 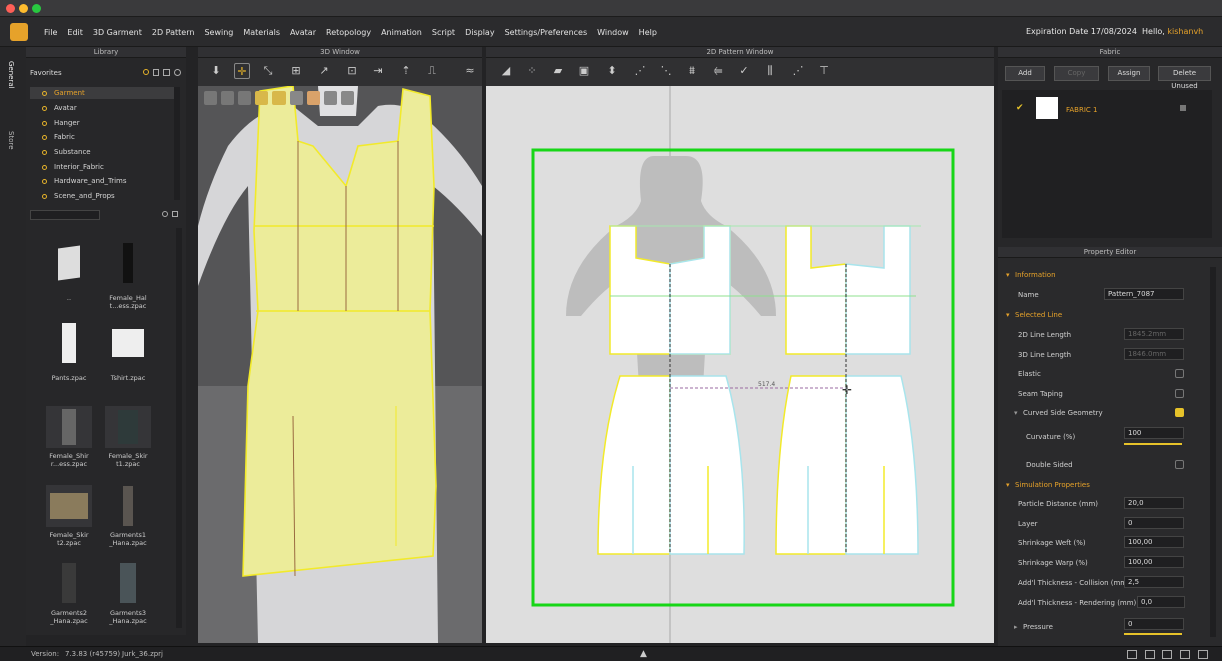 I want to click on segment-sewing-icon: ⩩, so click(x=692, y=71).